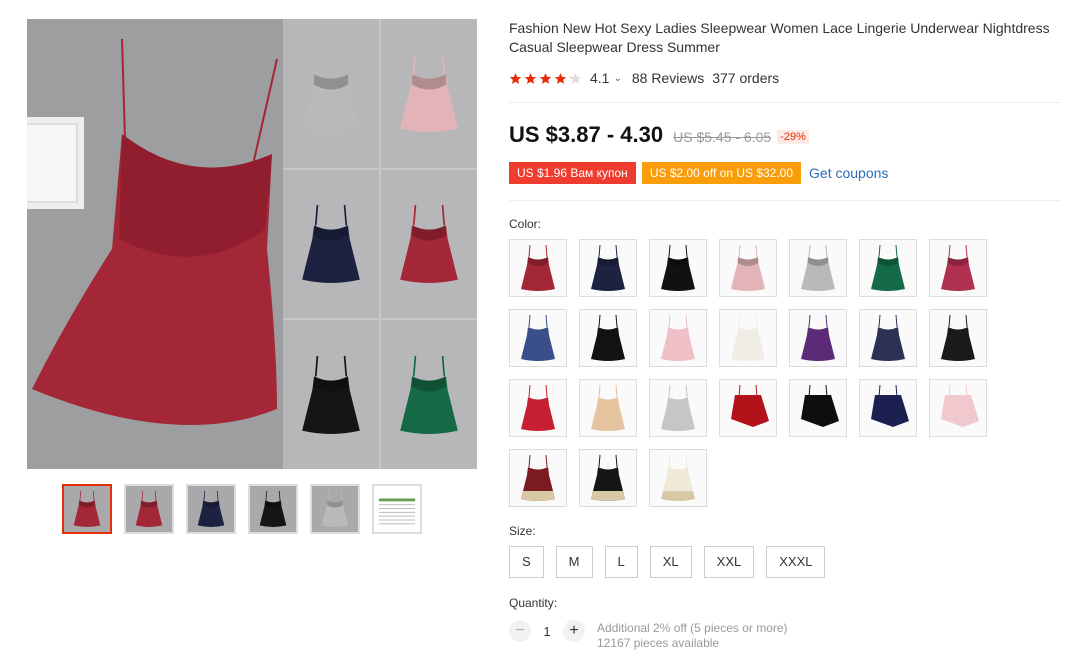  What do you see at coordinates (668, 78) in the screenshot?
I see `reviews-count: 88 Reviews` at bounding box center [668, 78].